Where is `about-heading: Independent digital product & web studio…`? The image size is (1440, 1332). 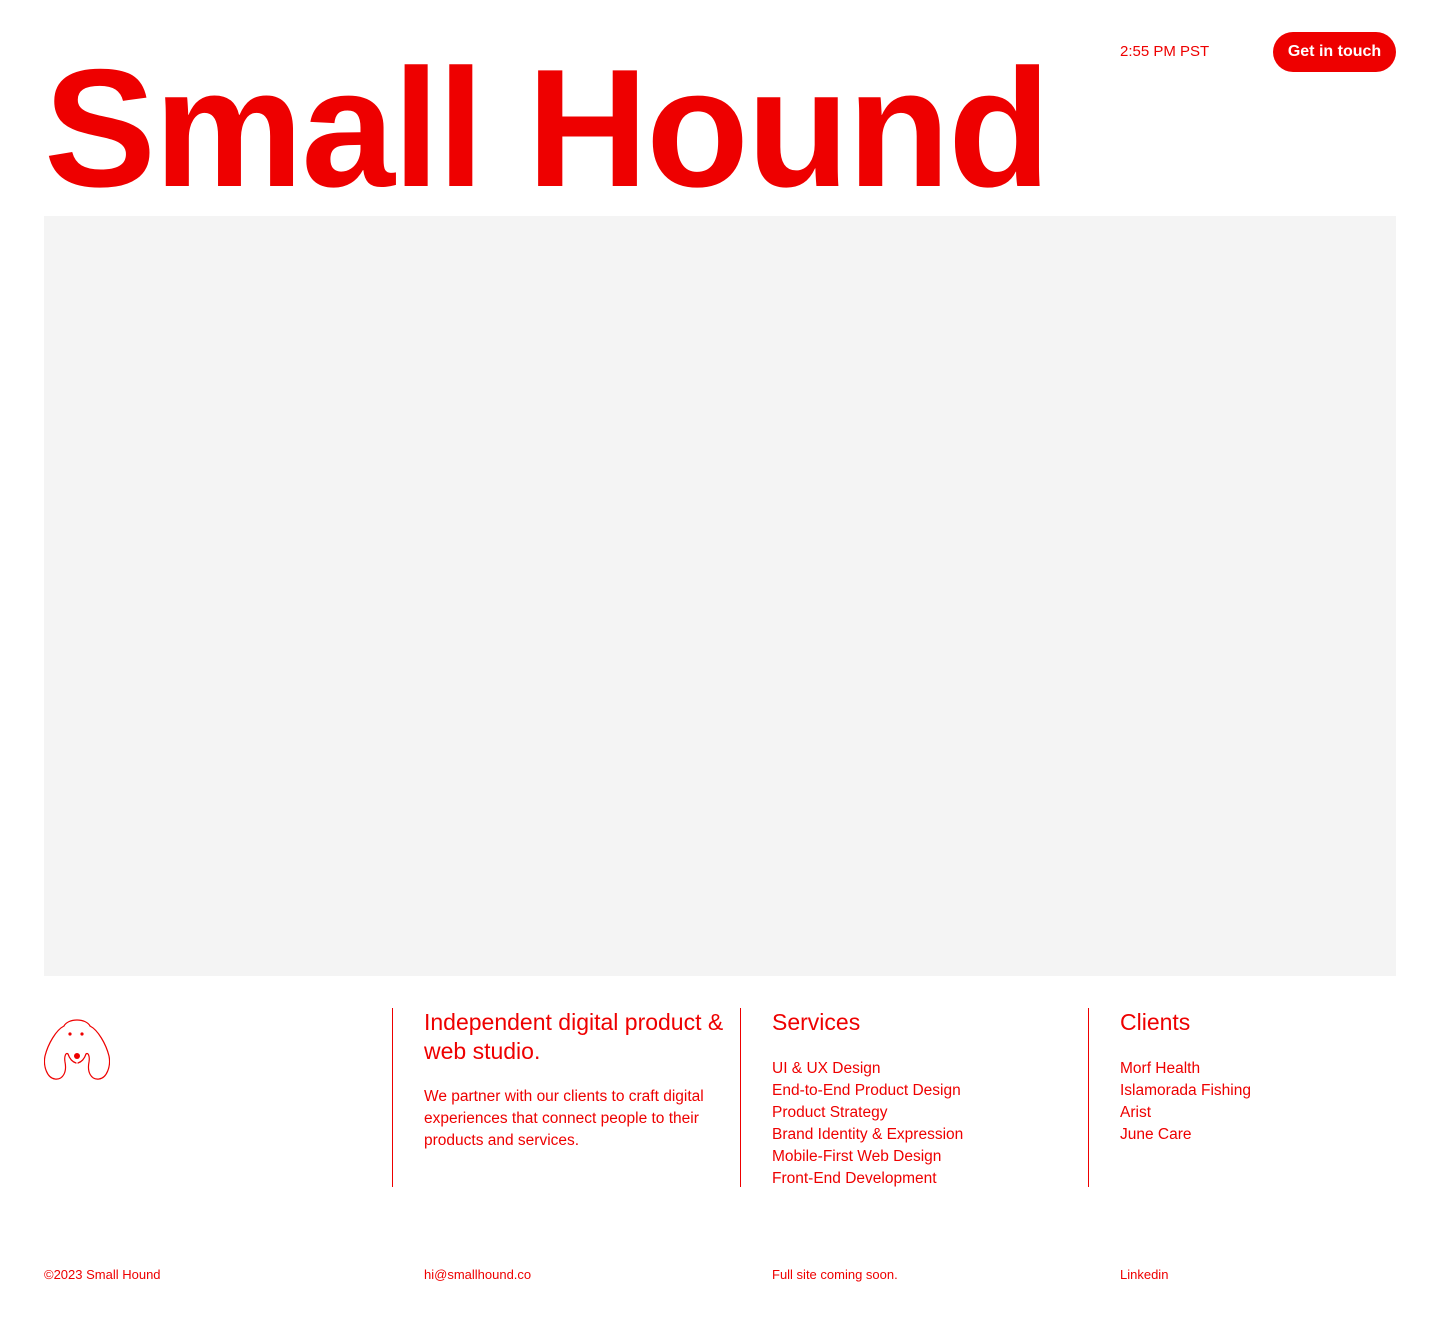 about-heading: Independent digital product & web studio… is located at coordinates (574, 1036).